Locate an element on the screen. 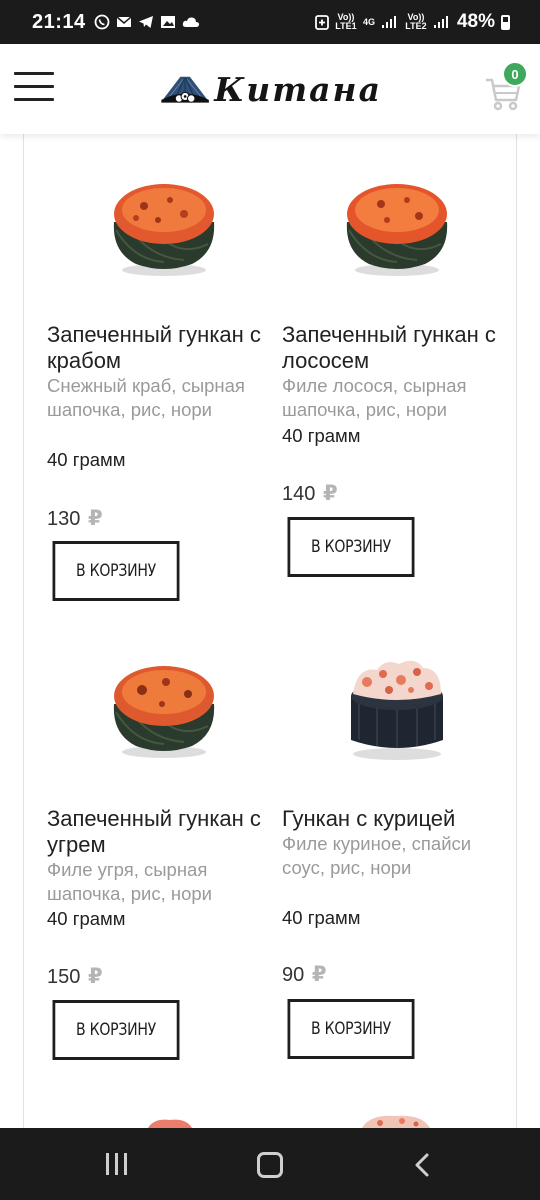  product-price: 130 ₽ is located at coordinates (75, 518).